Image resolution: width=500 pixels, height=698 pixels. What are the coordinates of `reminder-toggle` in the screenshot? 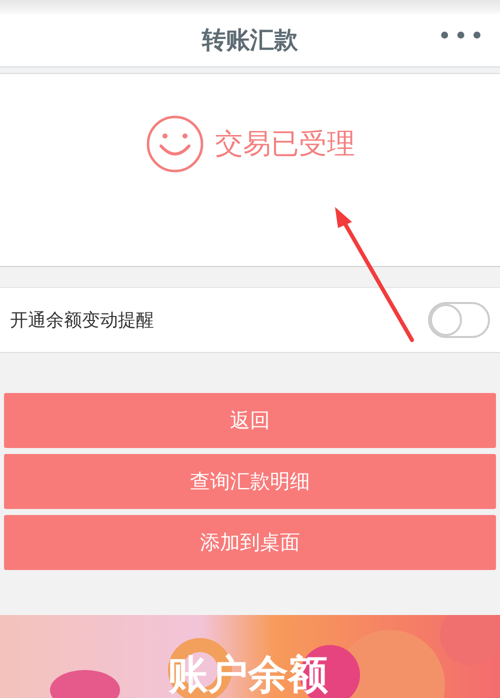 It's located at (459, 320).